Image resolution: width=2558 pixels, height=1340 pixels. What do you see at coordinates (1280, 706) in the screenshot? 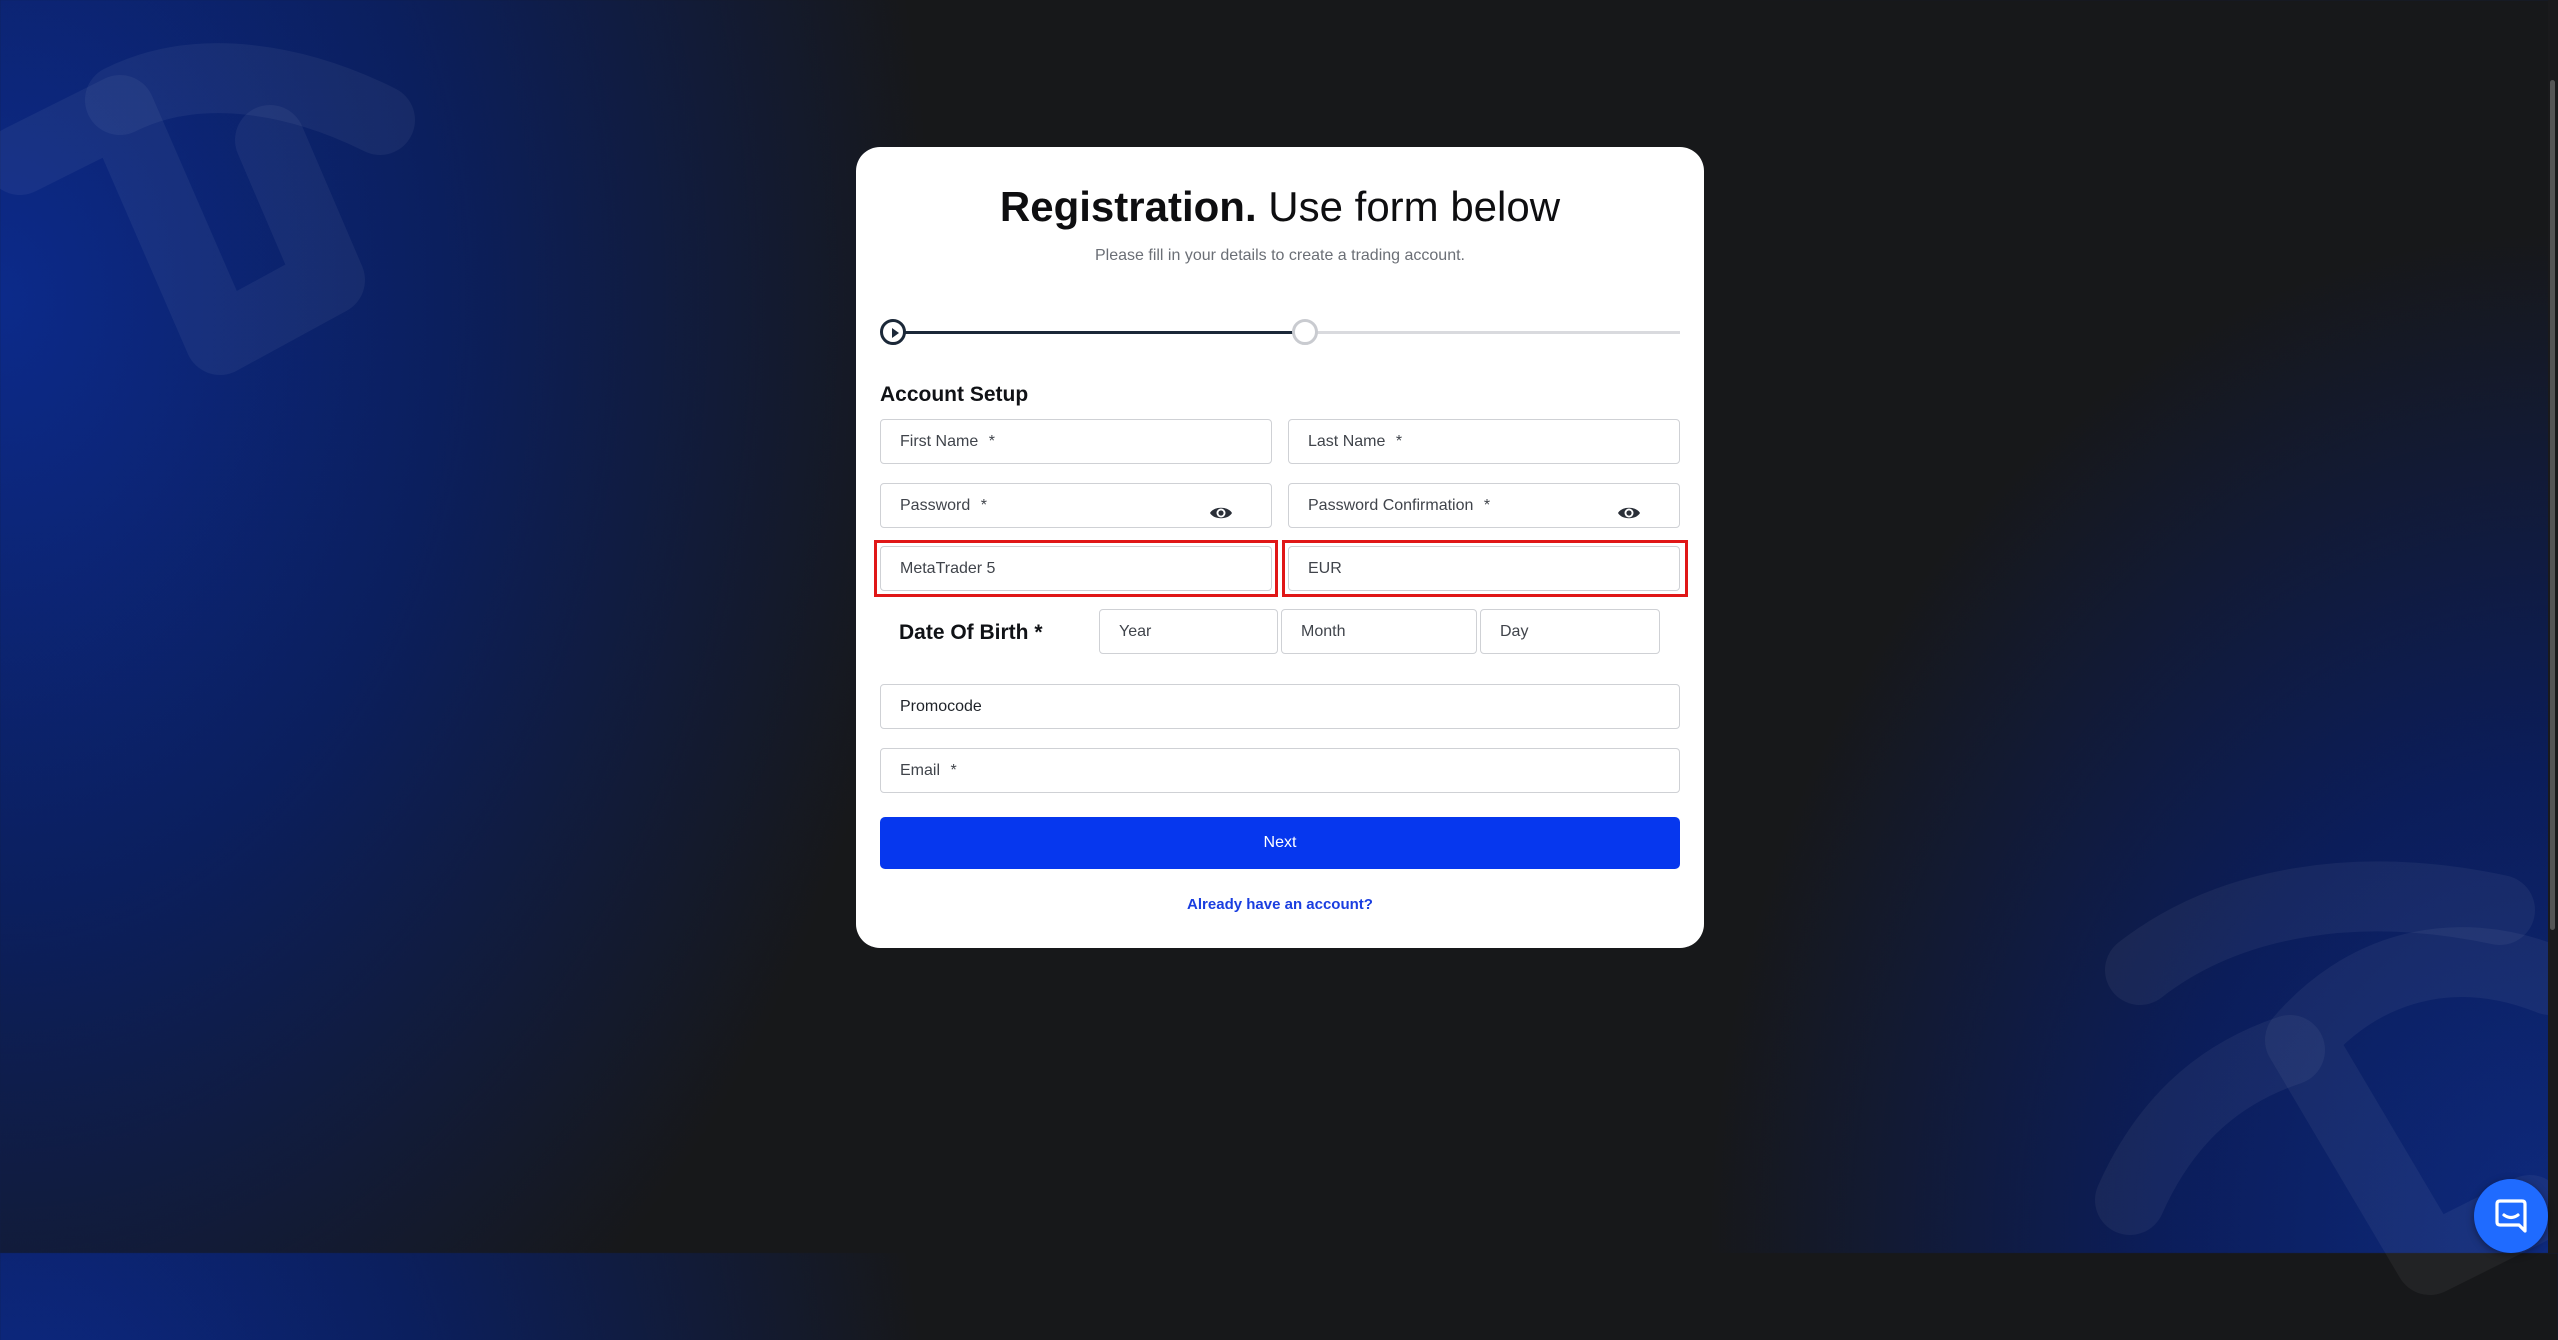
I see `promocode-field: Promocode` at bounding box center [1280, 706].